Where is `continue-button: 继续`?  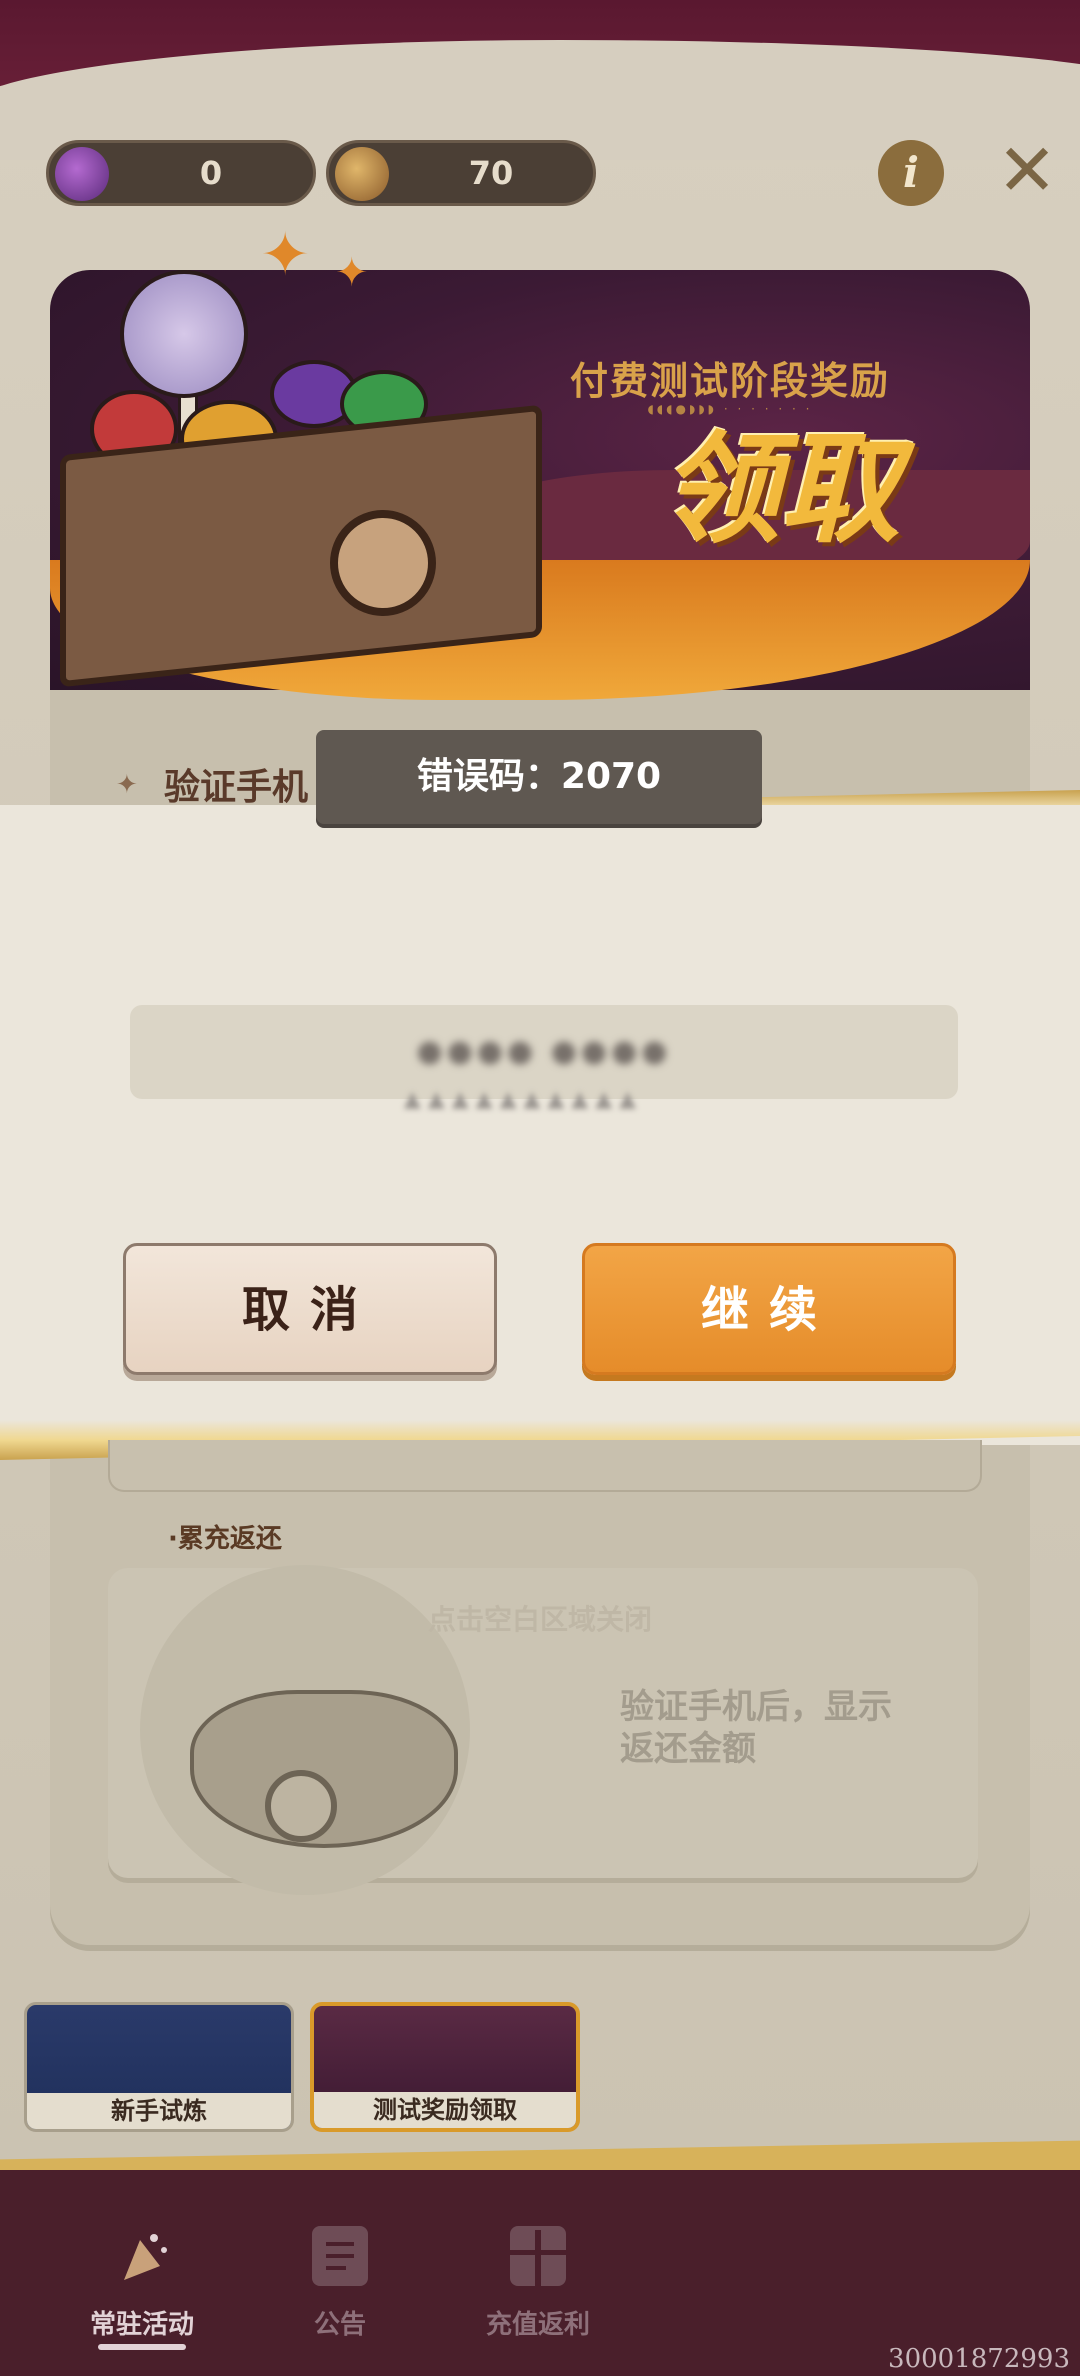
continue-button: 继续 is located at coordinates (769, 1309).